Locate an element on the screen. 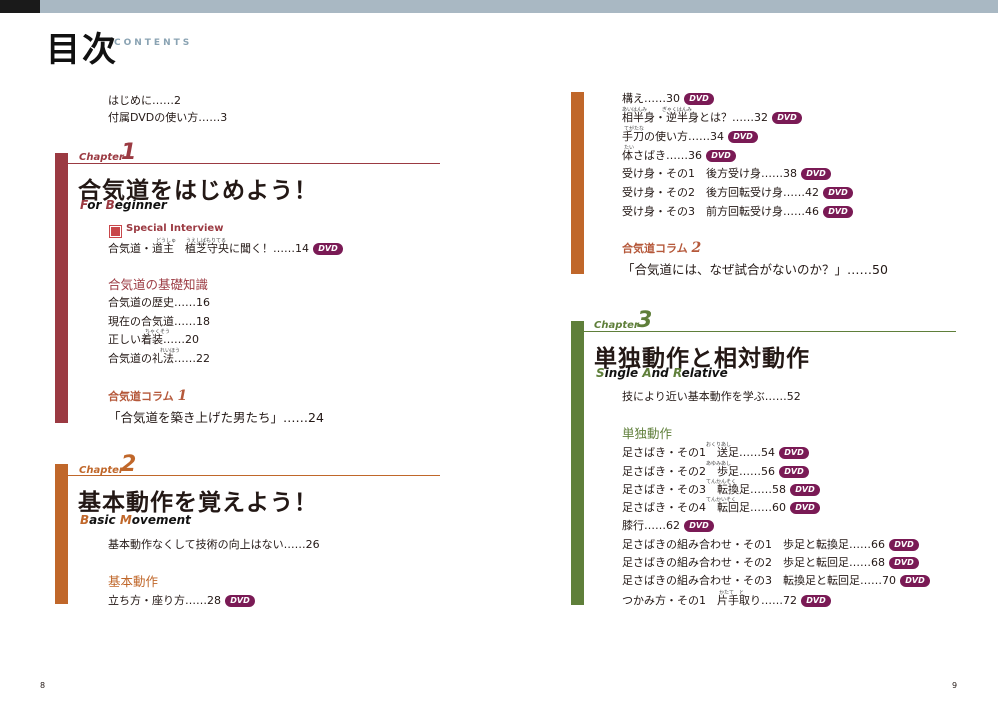 The image size is (998, 708). page-number-right: 9 is located at coordinates (955, 685).